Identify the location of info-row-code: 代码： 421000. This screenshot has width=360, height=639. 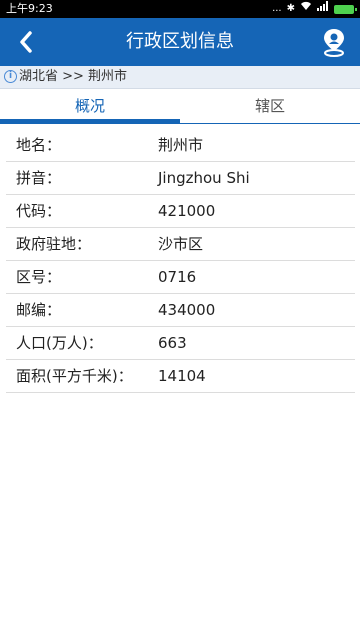
(180, 211).